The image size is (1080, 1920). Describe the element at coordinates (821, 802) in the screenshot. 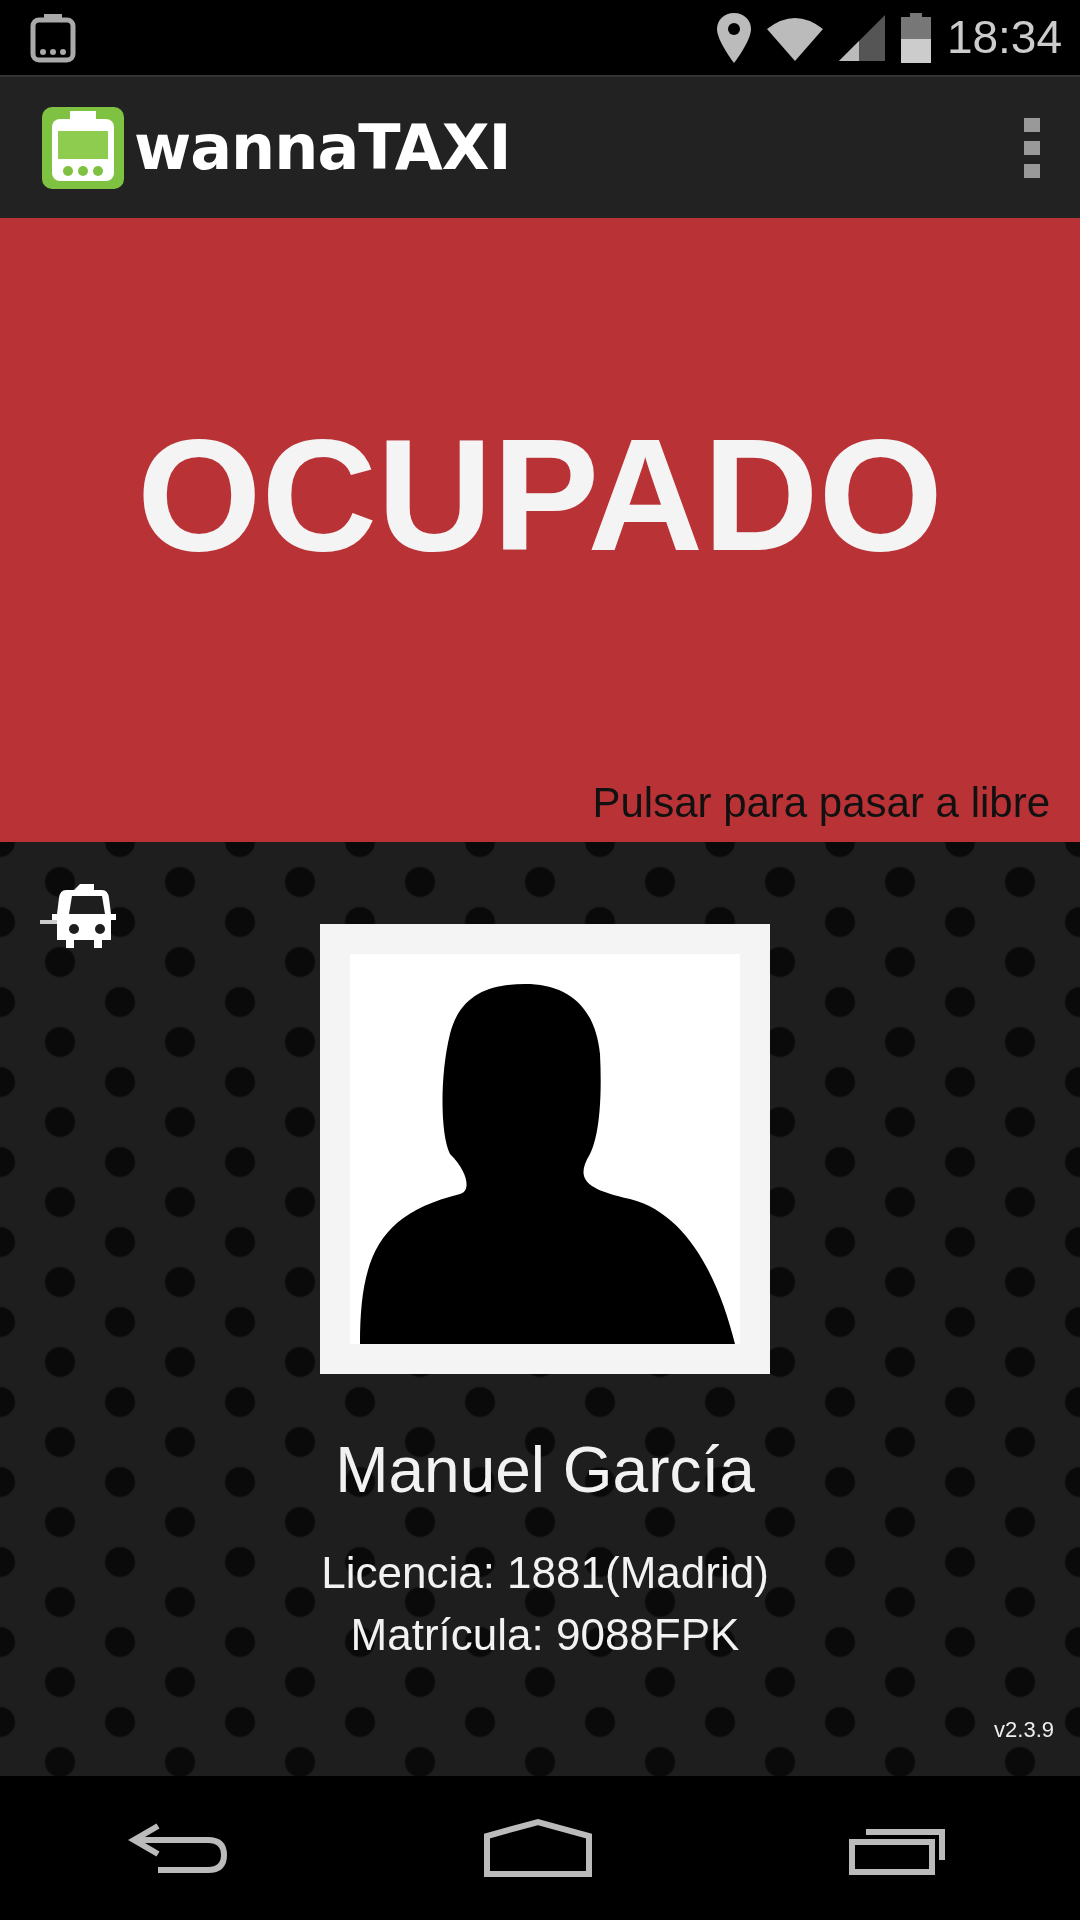

I see `status-hint: Pulsar para pasar a libre` at that location.